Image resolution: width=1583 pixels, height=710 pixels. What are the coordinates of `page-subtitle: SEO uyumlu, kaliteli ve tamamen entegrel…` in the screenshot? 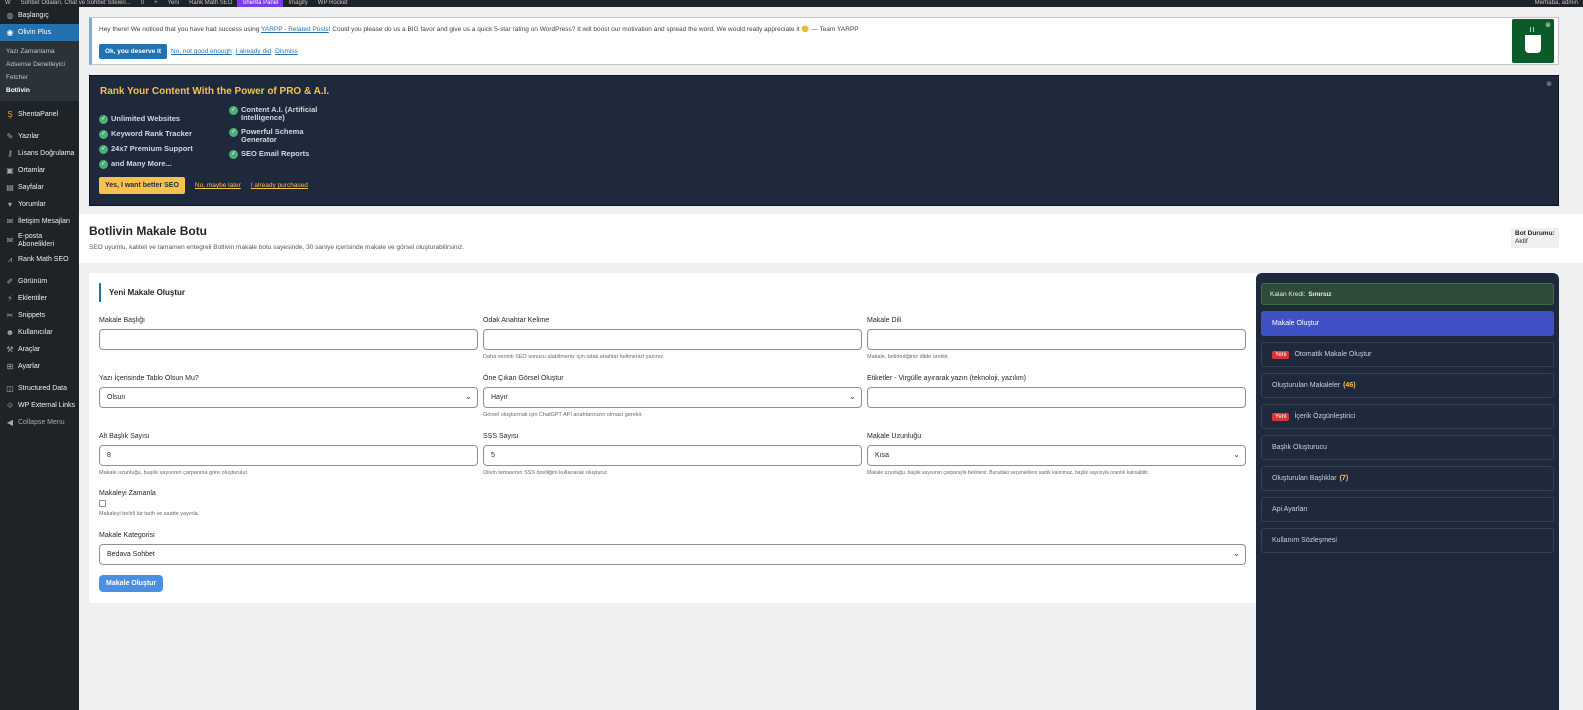 It's located at (277, 247).